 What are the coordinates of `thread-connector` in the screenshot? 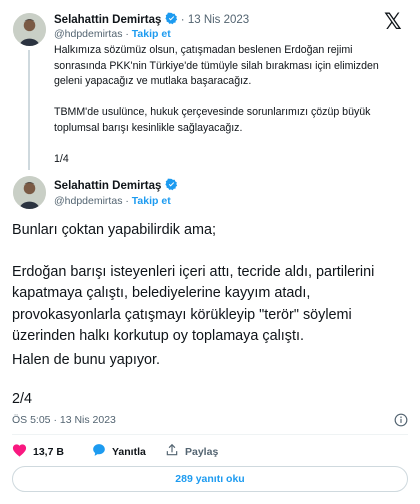 It's located at (29, 110).